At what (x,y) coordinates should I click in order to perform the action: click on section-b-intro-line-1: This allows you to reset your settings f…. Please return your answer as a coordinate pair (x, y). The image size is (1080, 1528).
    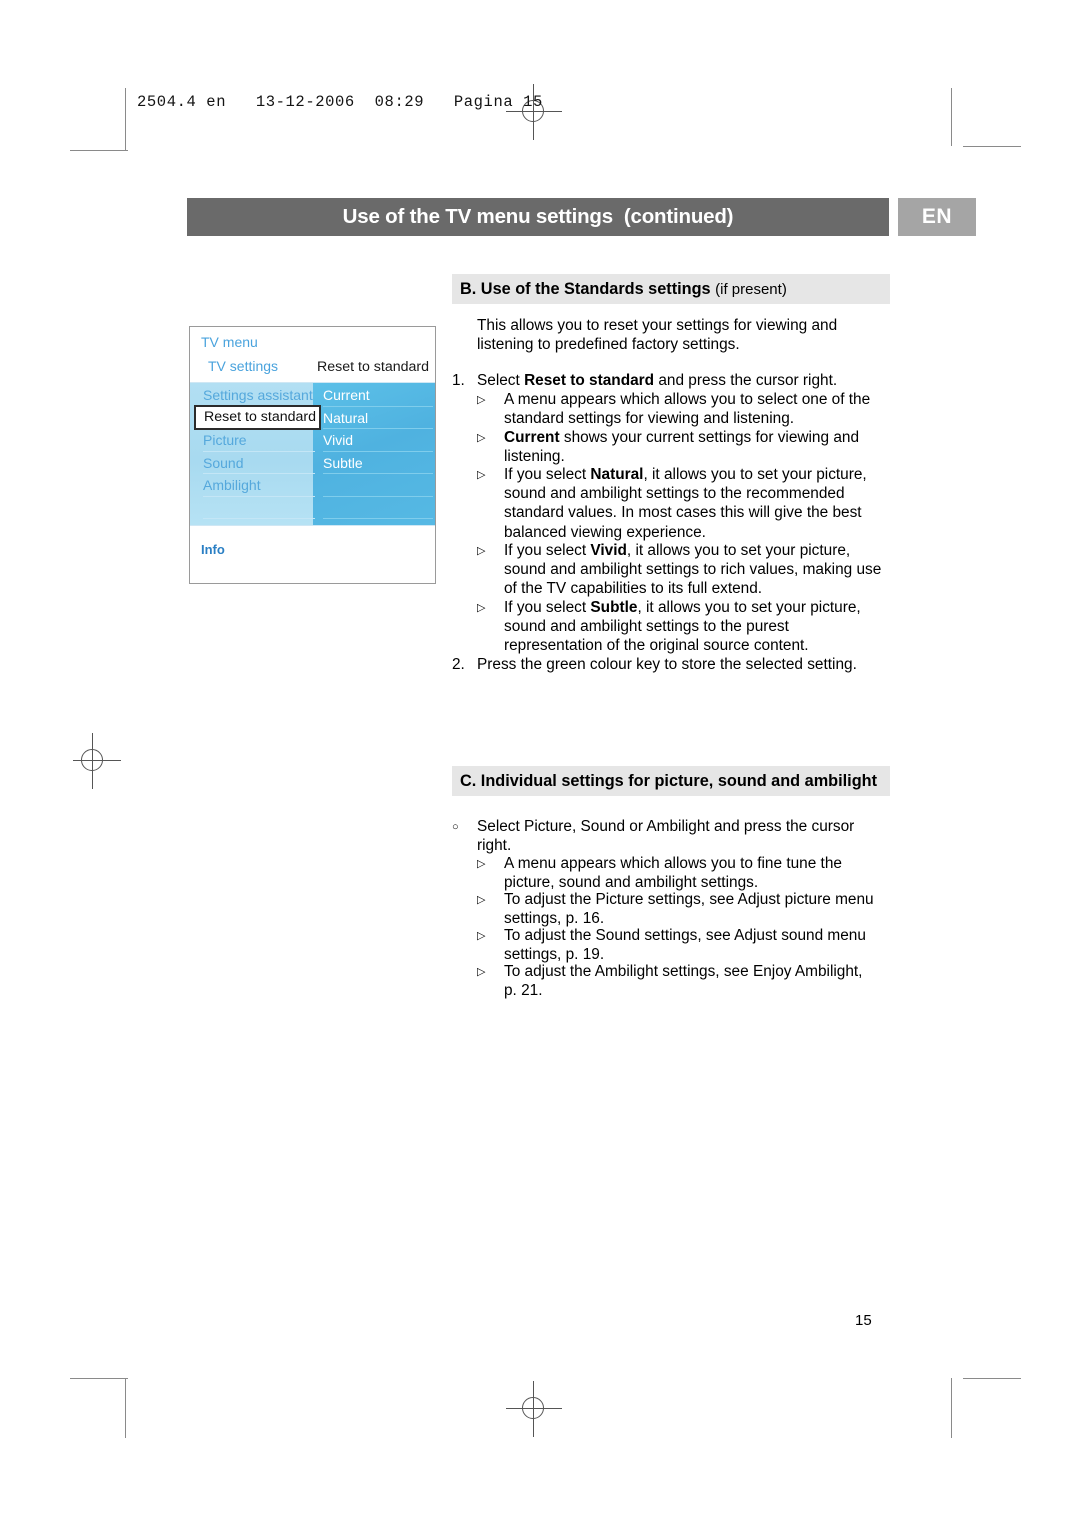
    Looking at the image, I should click on (657, 325).